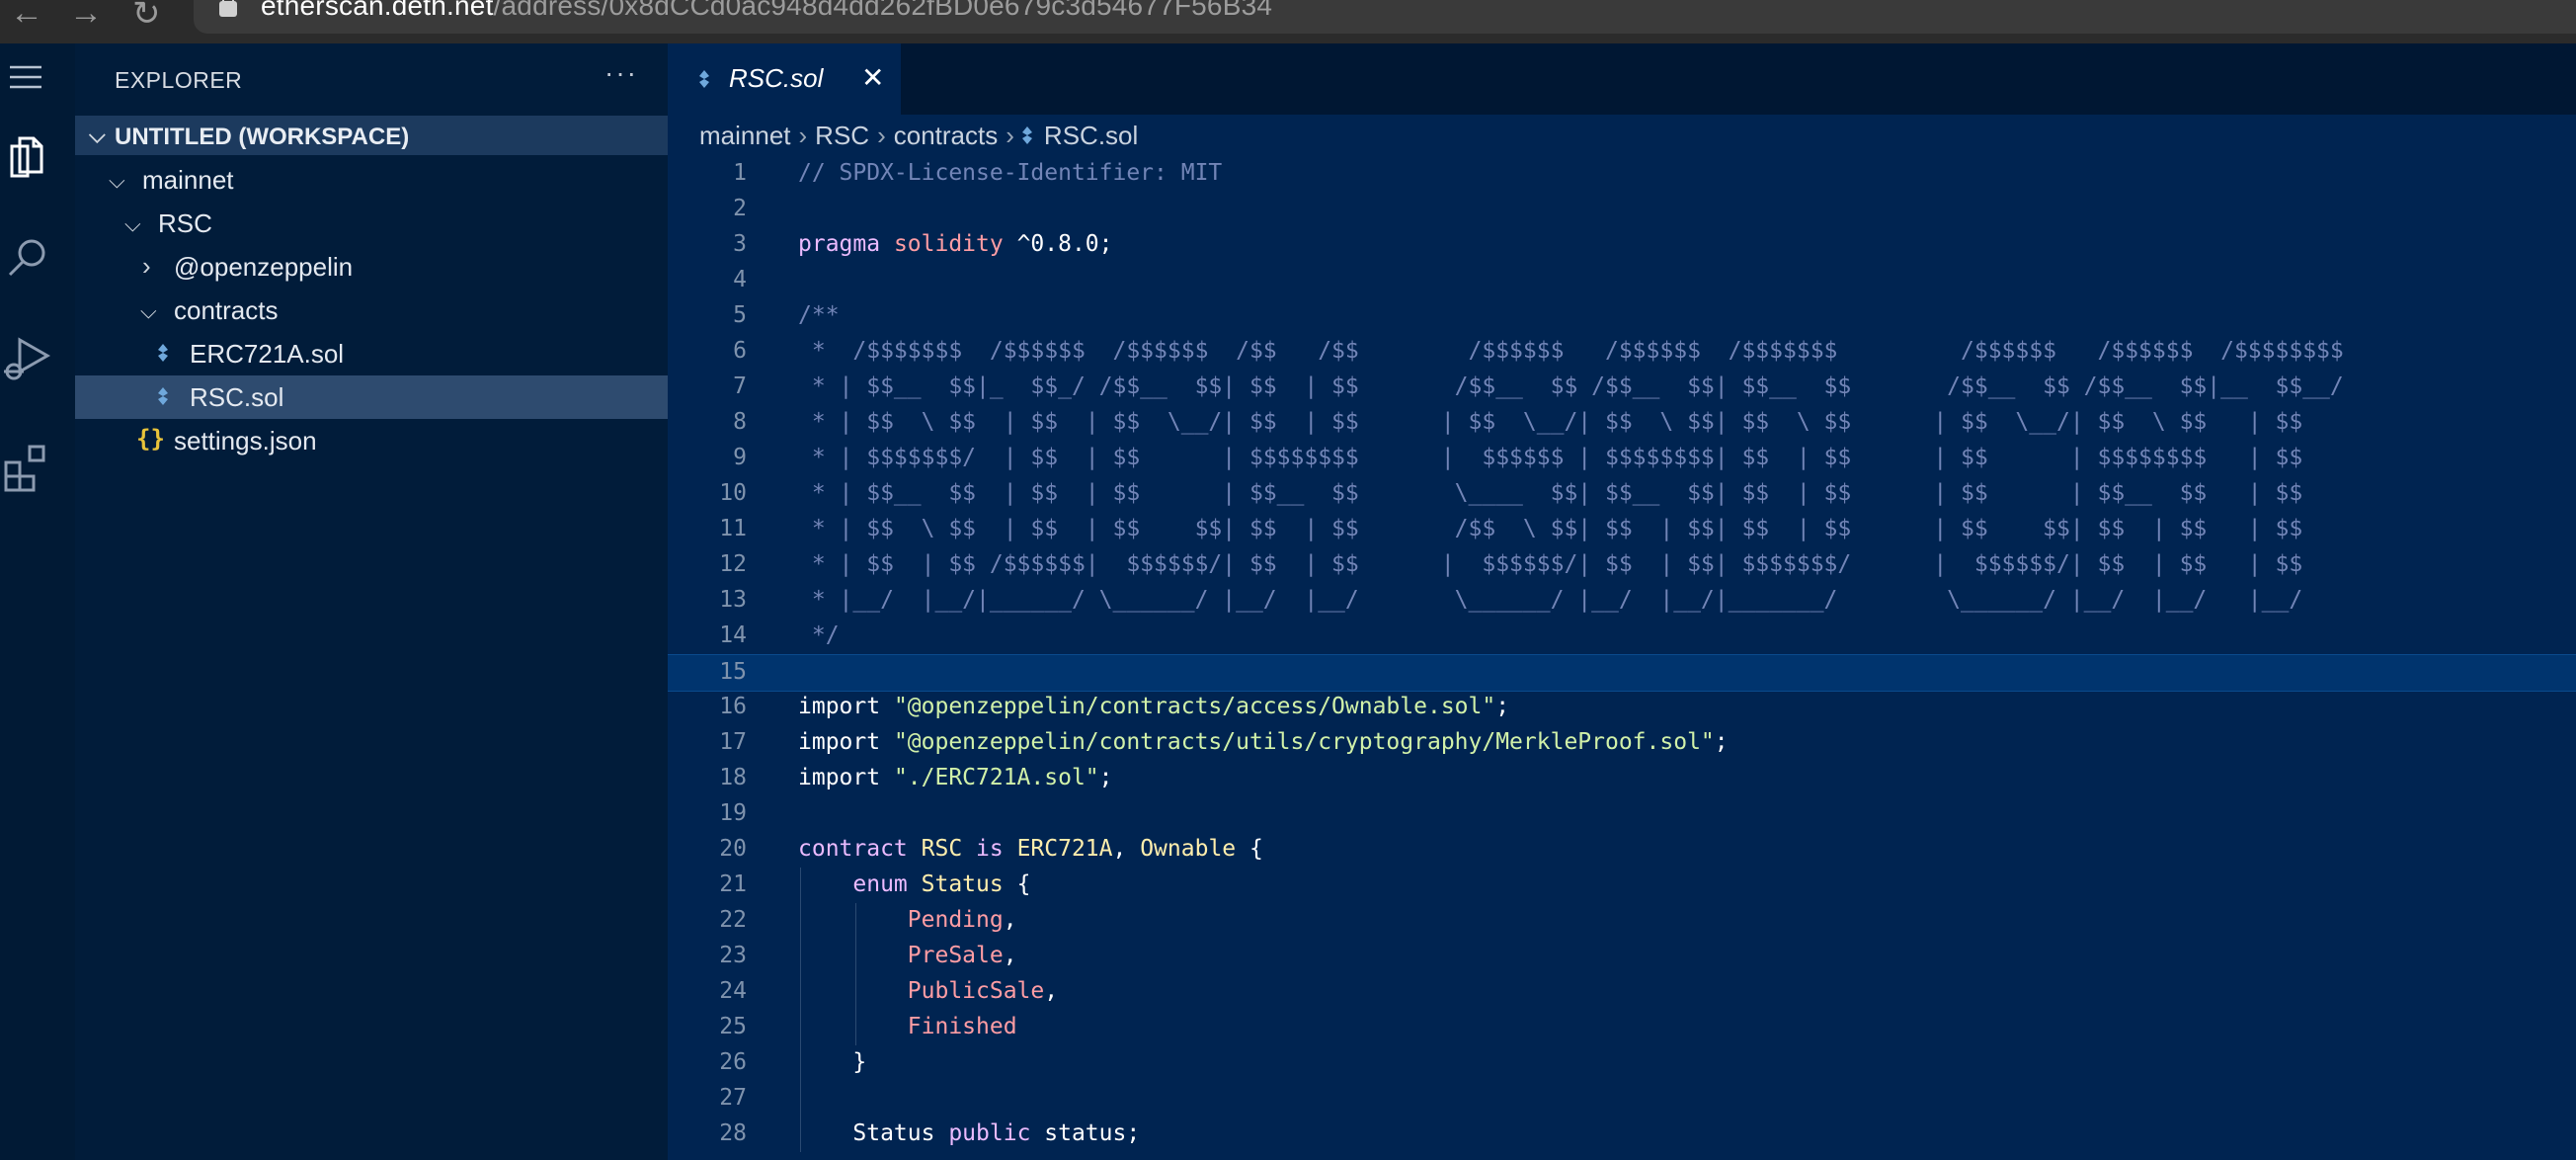 This screenshot has width=2576, height=1160. I want to click on line-number: 24, so click(733, 991).